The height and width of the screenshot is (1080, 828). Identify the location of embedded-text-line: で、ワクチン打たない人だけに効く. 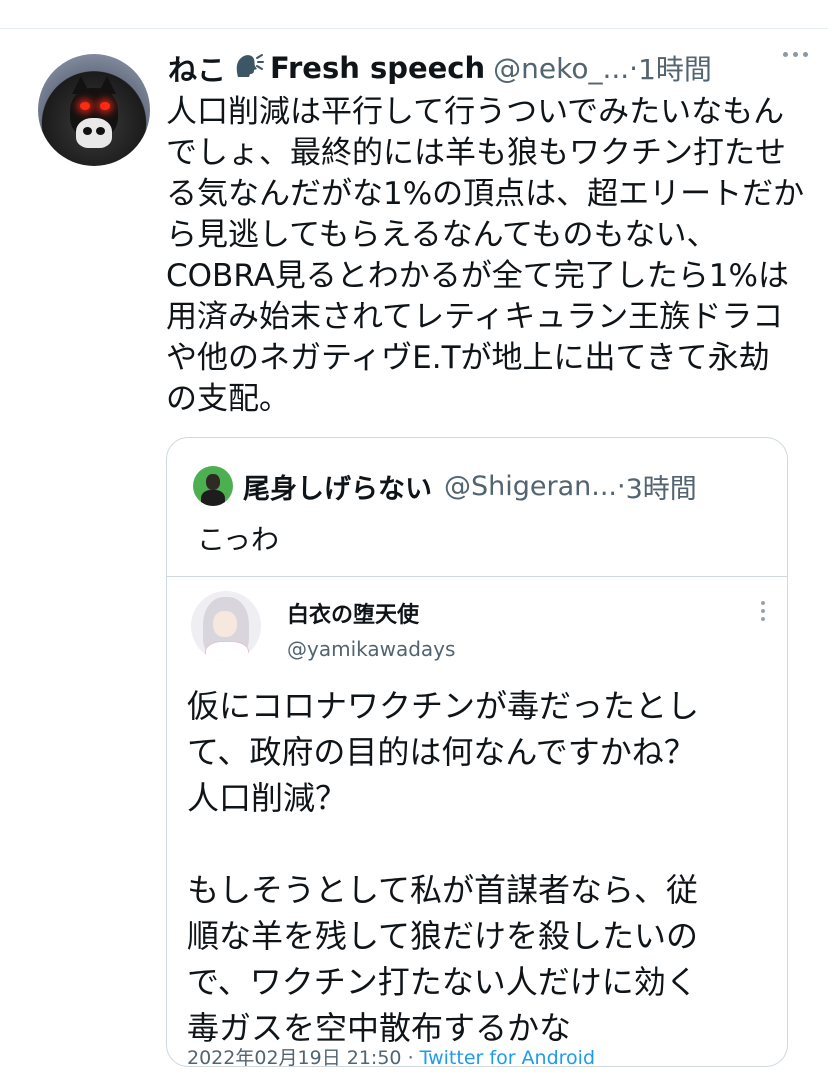
(442, 982).